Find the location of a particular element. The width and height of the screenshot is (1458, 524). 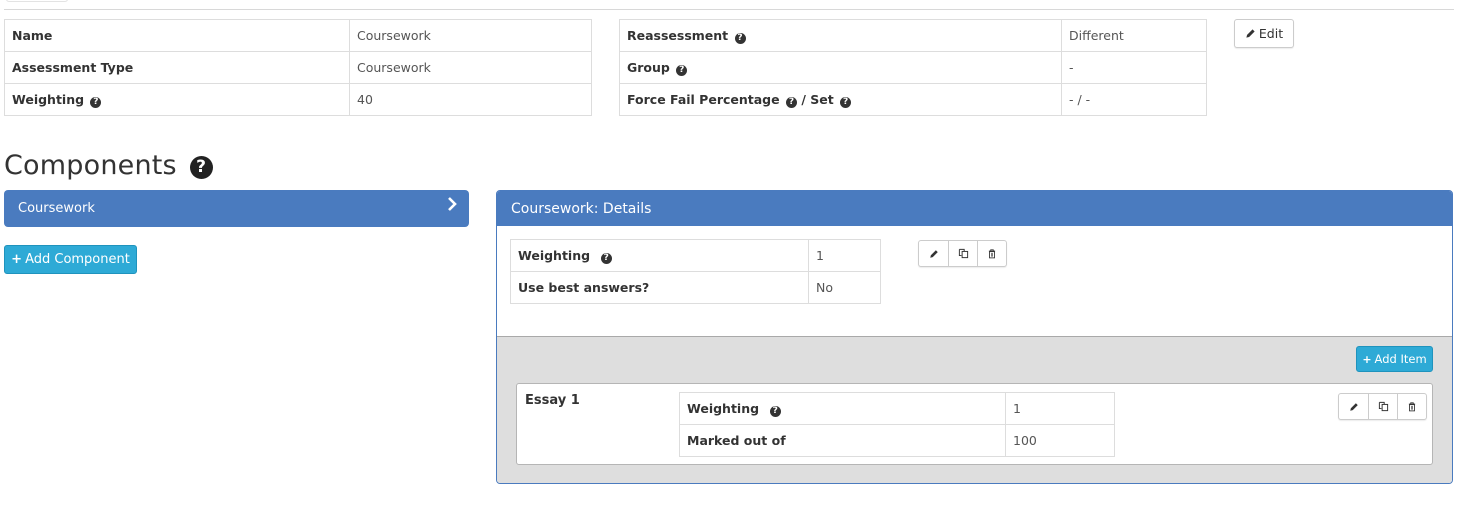

chevron-right-icon is located at coordinates (452, 204).